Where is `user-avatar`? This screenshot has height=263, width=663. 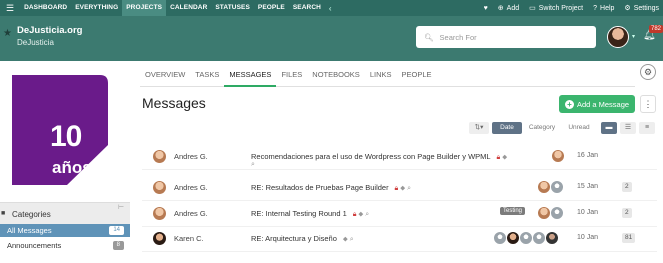
user-avatar is located at coordinates (618, 37).